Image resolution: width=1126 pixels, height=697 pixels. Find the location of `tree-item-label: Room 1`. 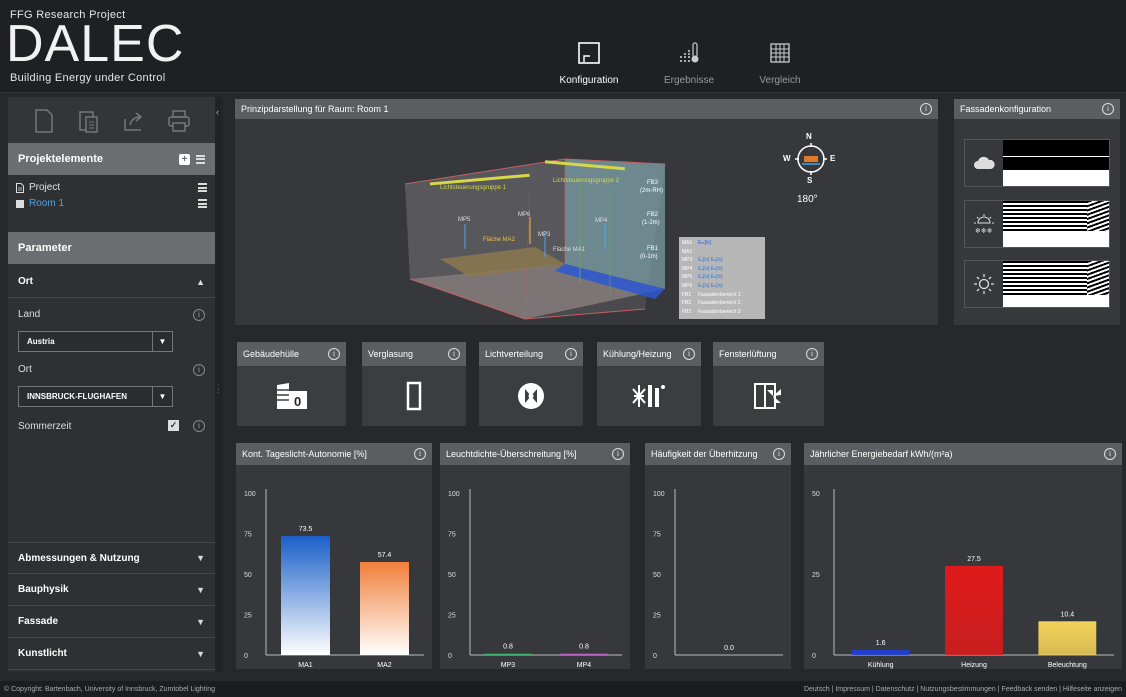

tree-item-label: Room 1 is located at coordinates (47, 203).